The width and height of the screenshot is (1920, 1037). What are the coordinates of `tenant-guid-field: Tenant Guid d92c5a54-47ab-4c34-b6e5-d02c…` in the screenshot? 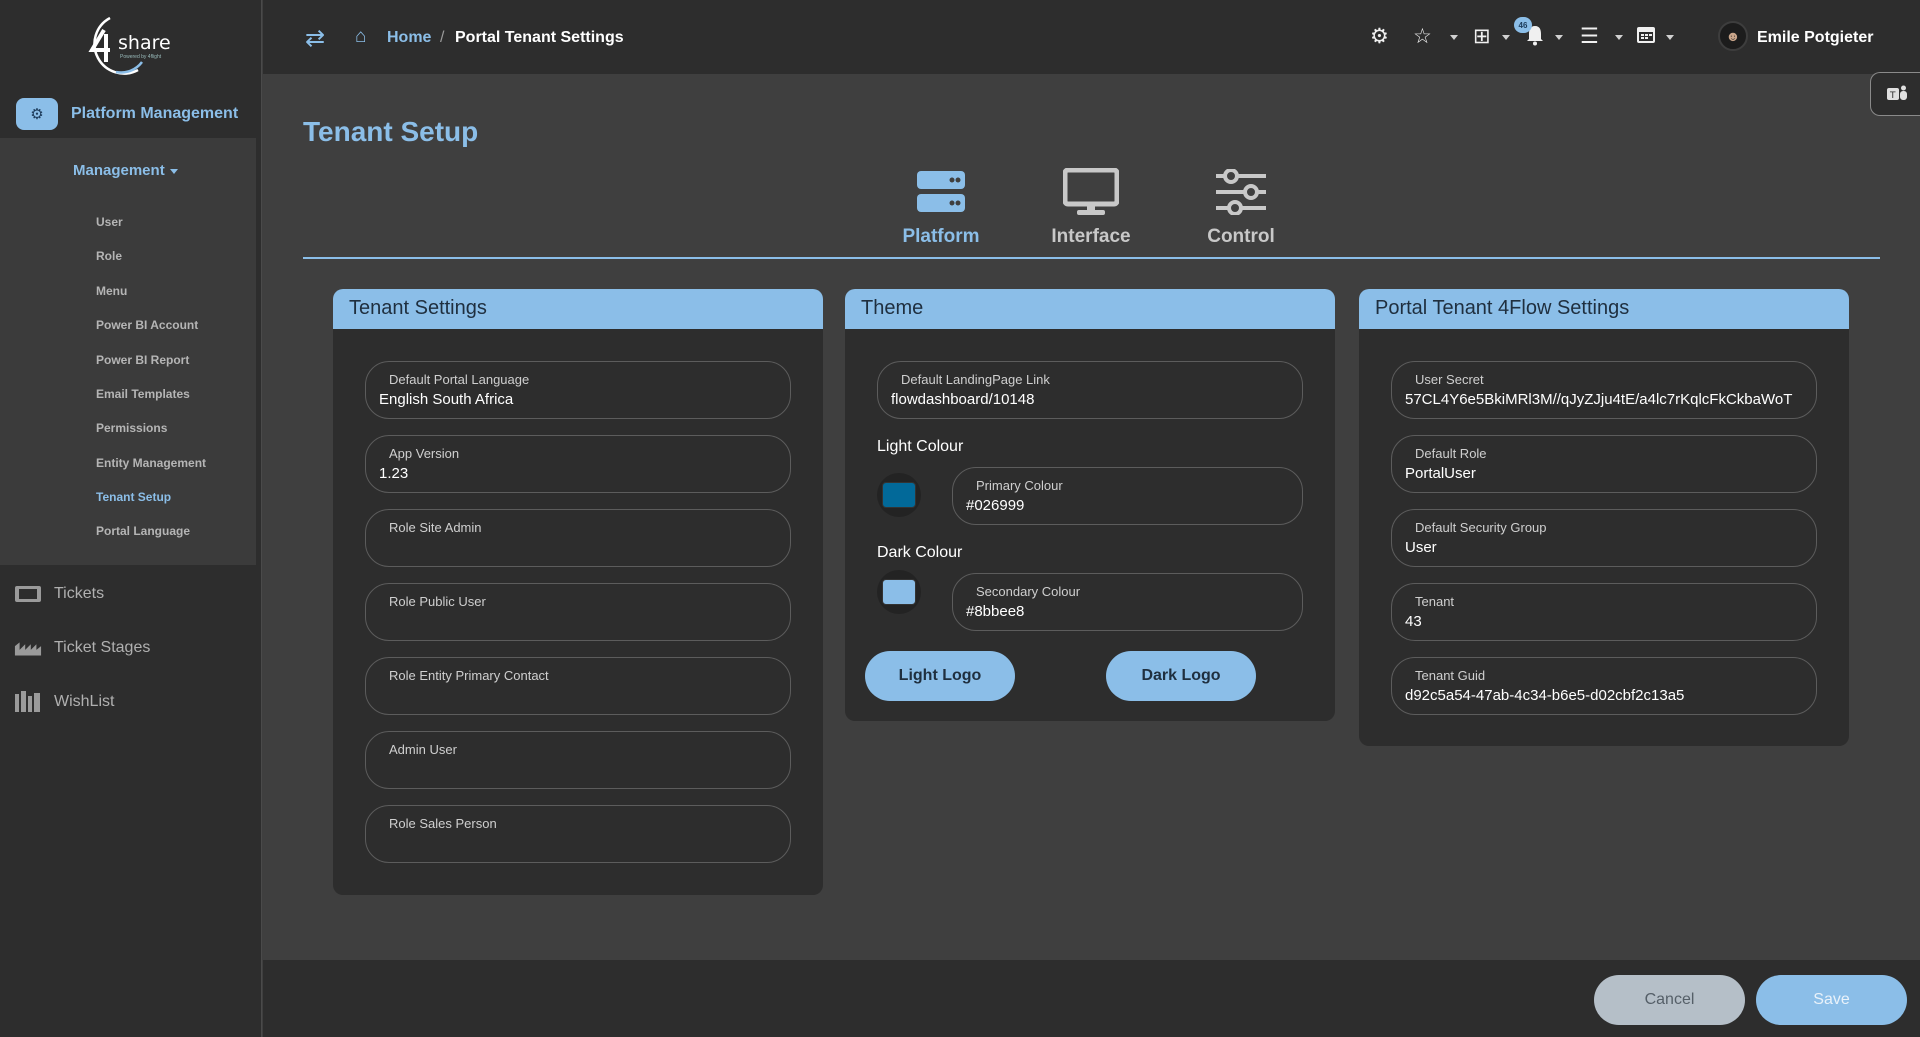 It's located at (1604, 686).